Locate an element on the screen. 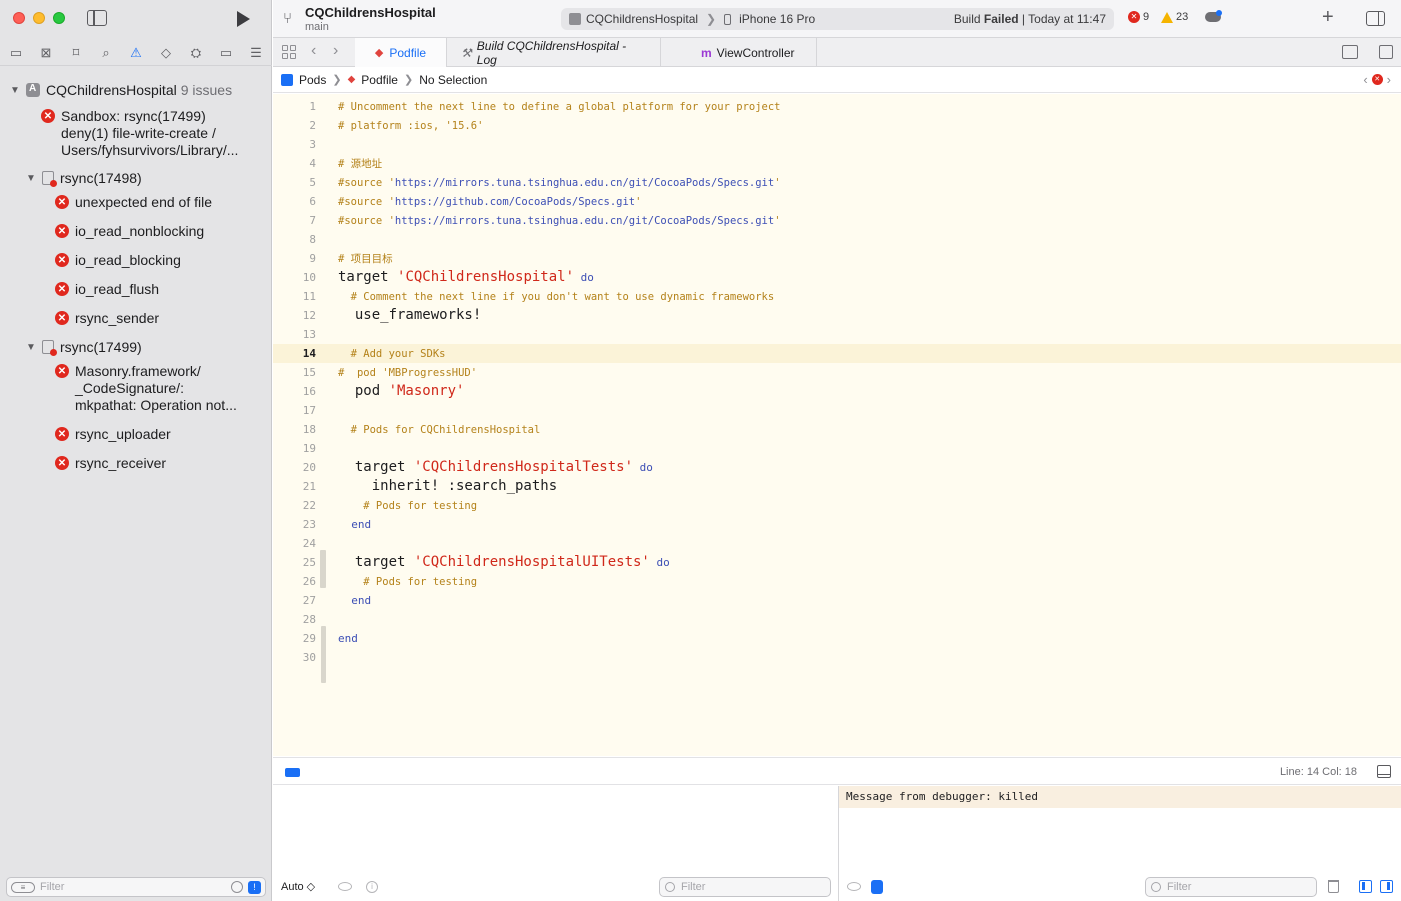 The image size is (1401, 901). code-line: 28 is located at coordinates (837, 619).